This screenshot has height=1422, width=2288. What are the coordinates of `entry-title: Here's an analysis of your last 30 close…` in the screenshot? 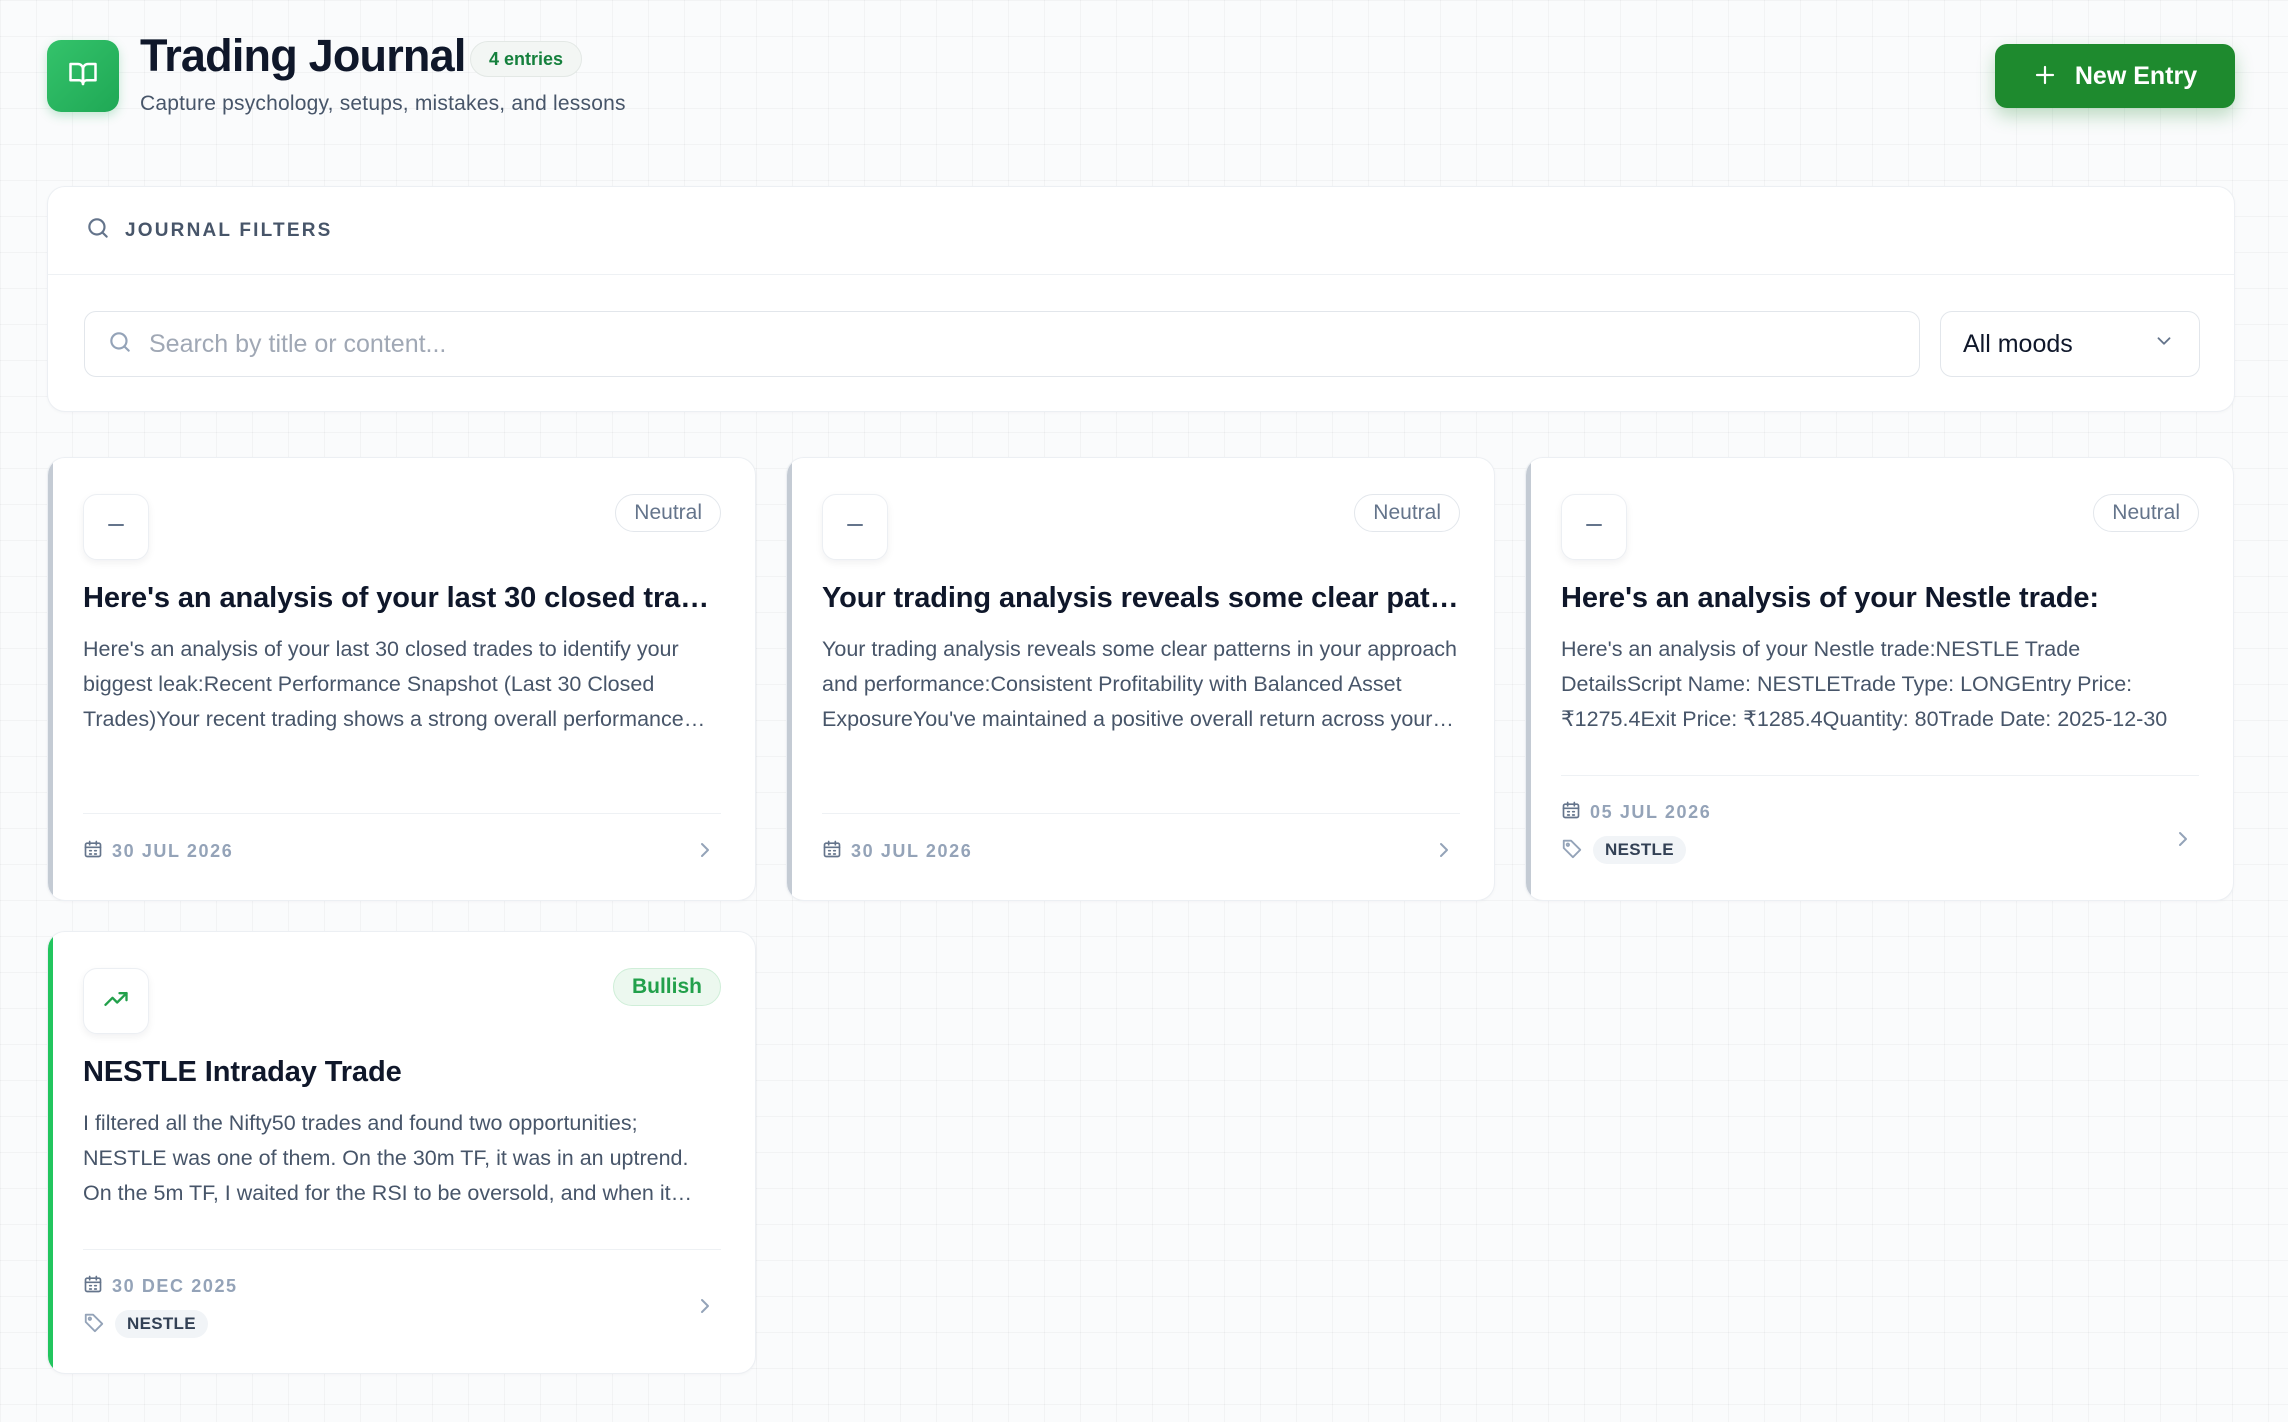 It's located at (403, 598).